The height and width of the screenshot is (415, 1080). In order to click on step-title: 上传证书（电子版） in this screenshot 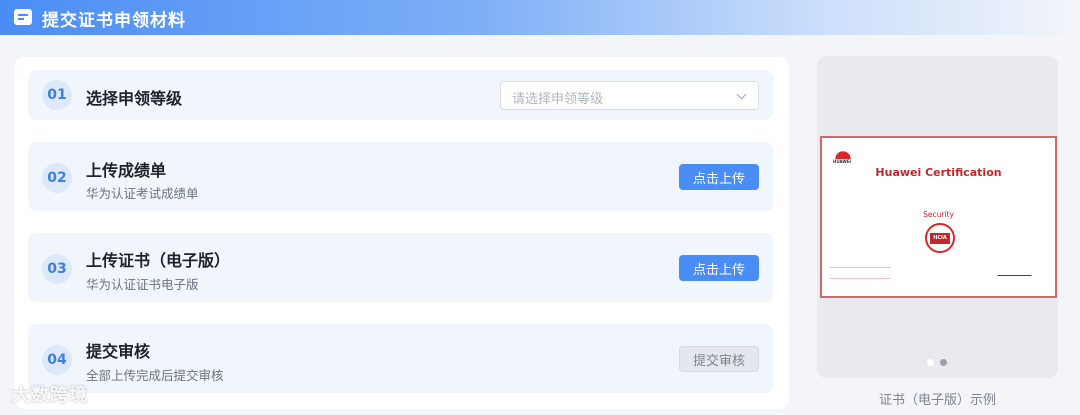, I will do `click(158, 260)`.